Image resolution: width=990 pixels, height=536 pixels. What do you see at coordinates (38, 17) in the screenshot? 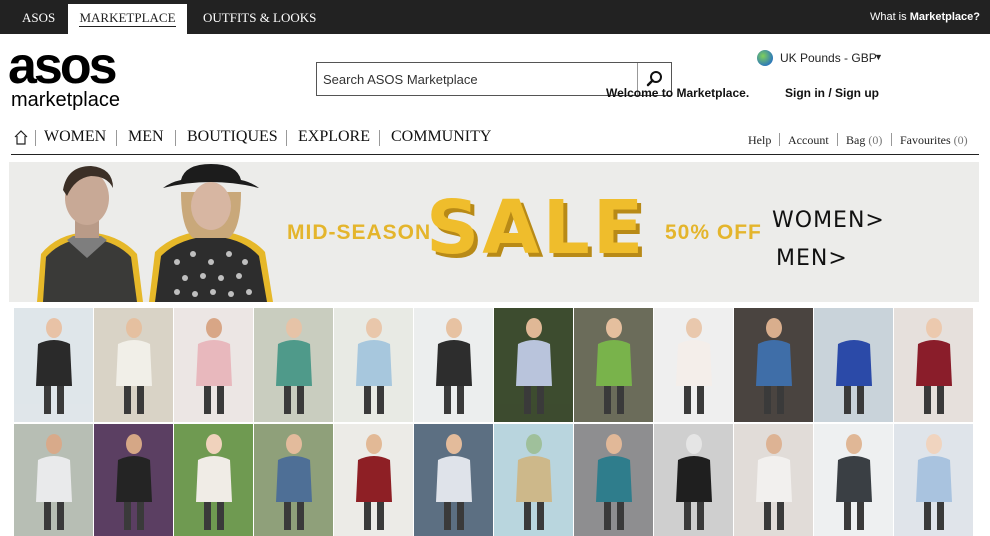
I see `tab-asos: ASOS` at bounding box center [38, 17].